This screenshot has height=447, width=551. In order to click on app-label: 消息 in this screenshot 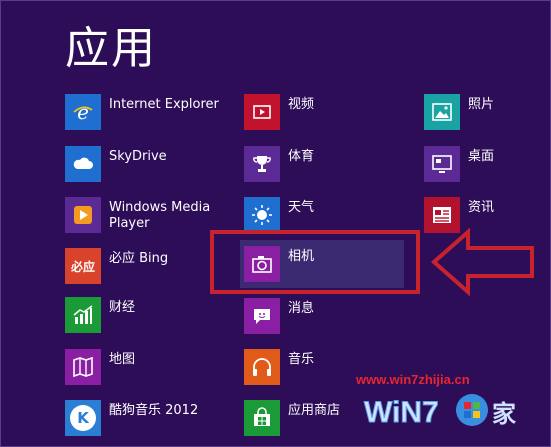, I will do `click(301, 308)`.